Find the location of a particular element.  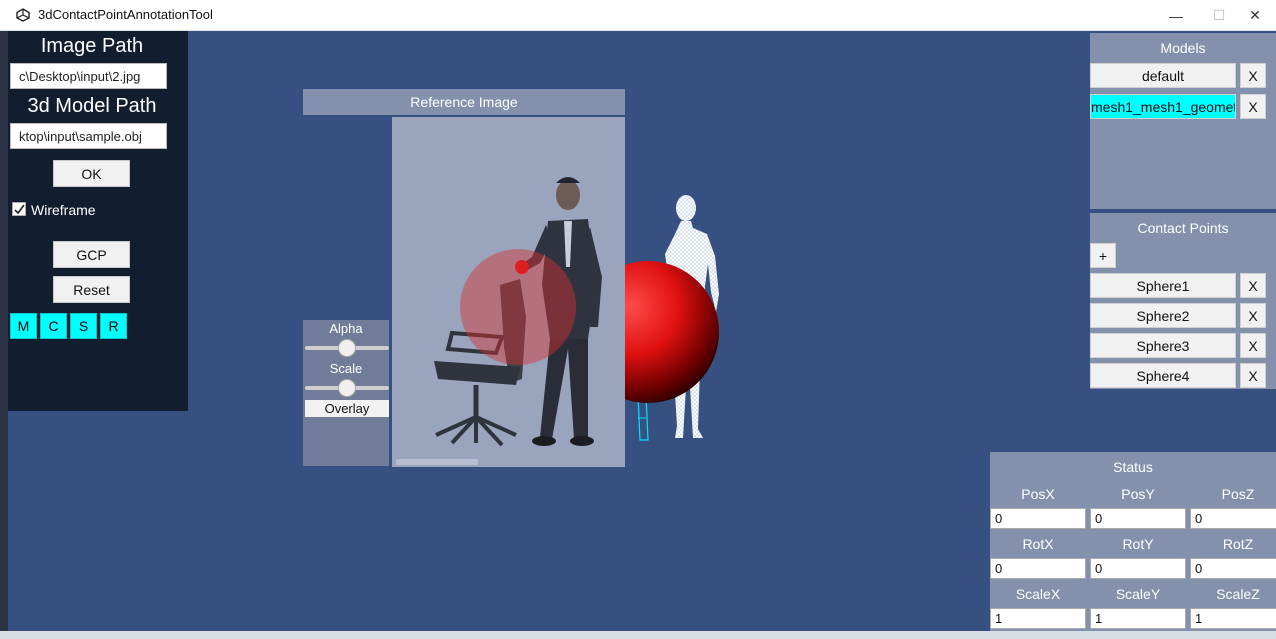

alpha-slider is located at coordinates (347, 348).